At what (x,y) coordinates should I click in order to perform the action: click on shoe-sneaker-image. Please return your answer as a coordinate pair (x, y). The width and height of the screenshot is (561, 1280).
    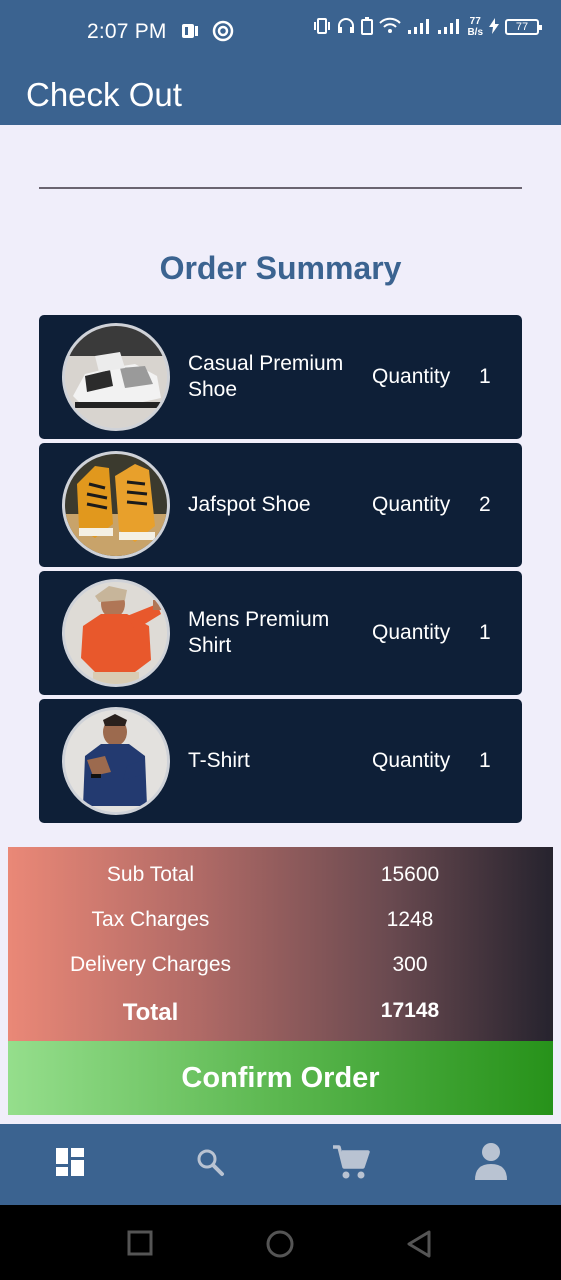
    Looking at the image, I should click on (116, 377).